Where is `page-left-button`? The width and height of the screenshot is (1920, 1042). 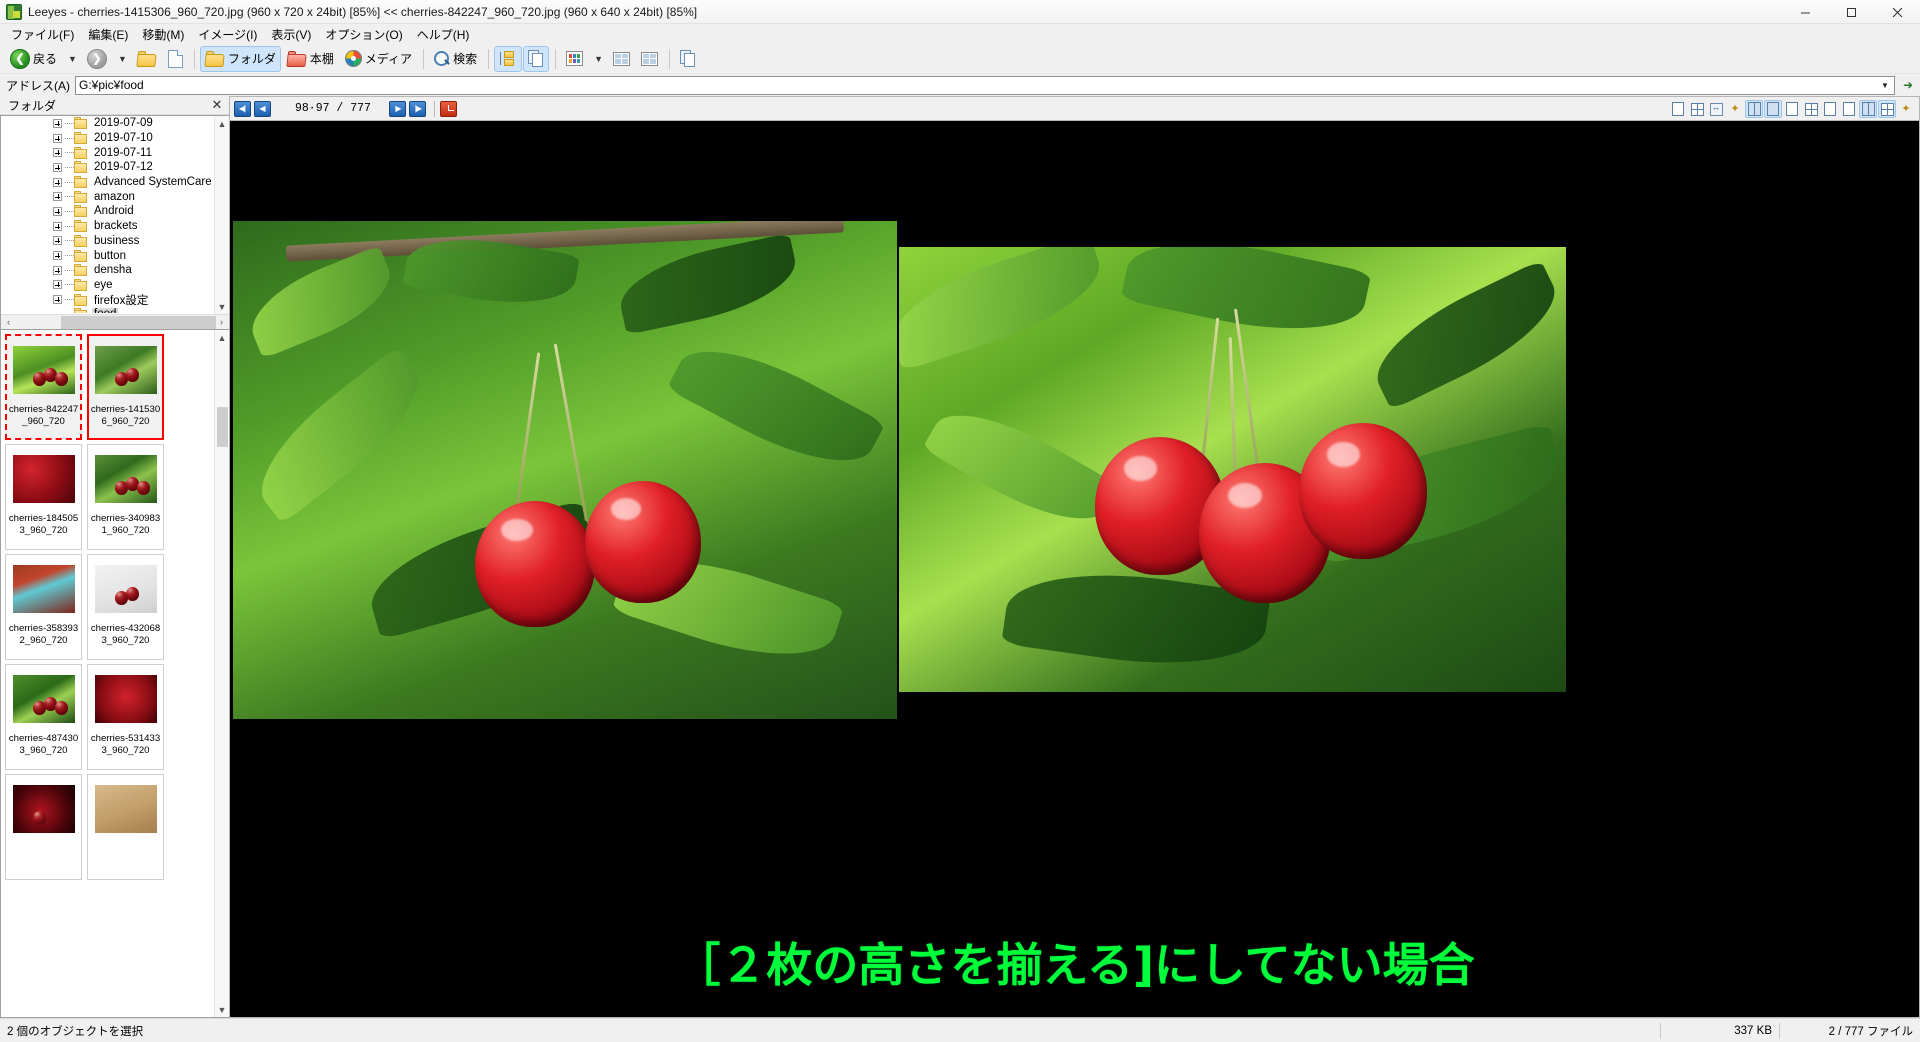
page-left-button is located at coordinates (1830, 109).